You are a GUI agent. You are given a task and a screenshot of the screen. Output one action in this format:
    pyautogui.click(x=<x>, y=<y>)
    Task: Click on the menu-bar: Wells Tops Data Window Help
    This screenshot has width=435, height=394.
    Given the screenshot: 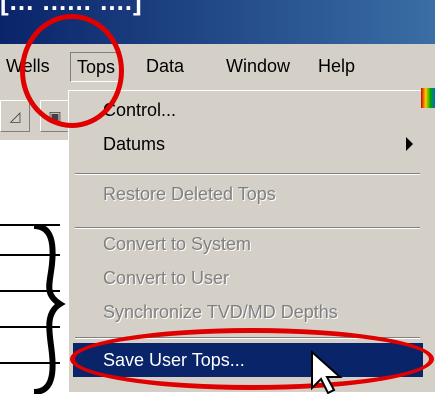 What is the action you would take?
    pyautogui.click(x=217, y=67)
    